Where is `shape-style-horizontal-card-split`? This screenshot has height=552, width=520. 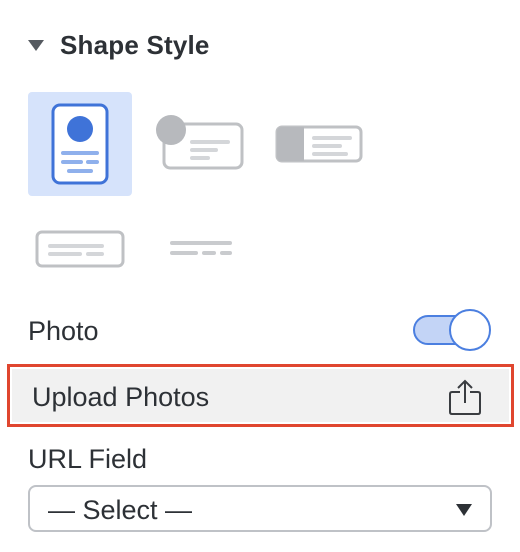 shape-style-horizontal-card-split is located at coordinates (317, 144).